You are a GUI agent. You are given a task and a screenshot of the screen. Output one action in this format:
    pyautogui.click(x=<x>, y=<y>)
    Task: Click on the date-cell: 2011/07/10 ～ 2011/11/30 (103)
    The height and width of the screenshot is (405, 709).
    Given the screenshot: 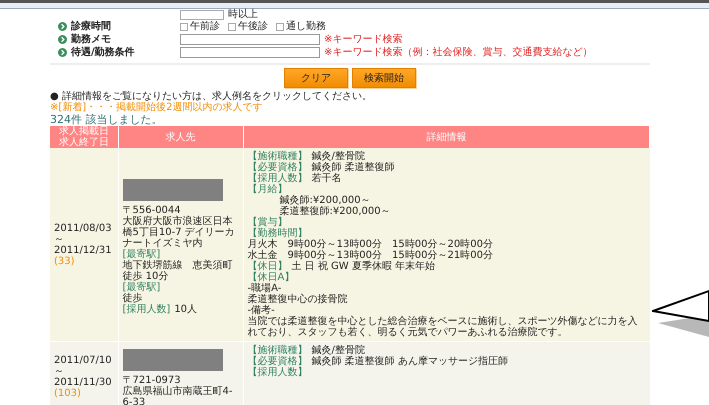 What is the action you would take?
    pyautogui.click(x=84, y=373)
    